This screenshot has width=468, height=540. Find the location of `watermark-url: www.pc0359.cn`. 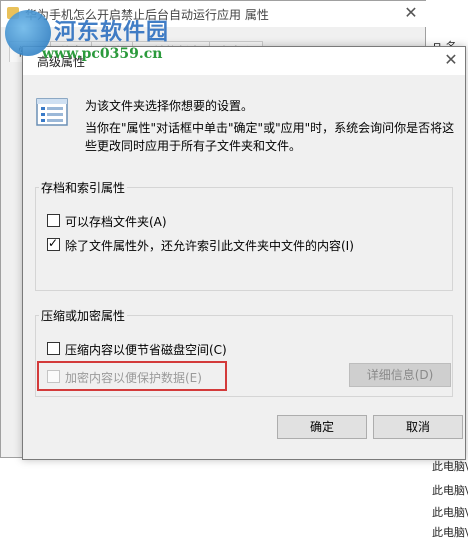

watermark-url: www.pc0359.cn is located at coordinates (102, 54).